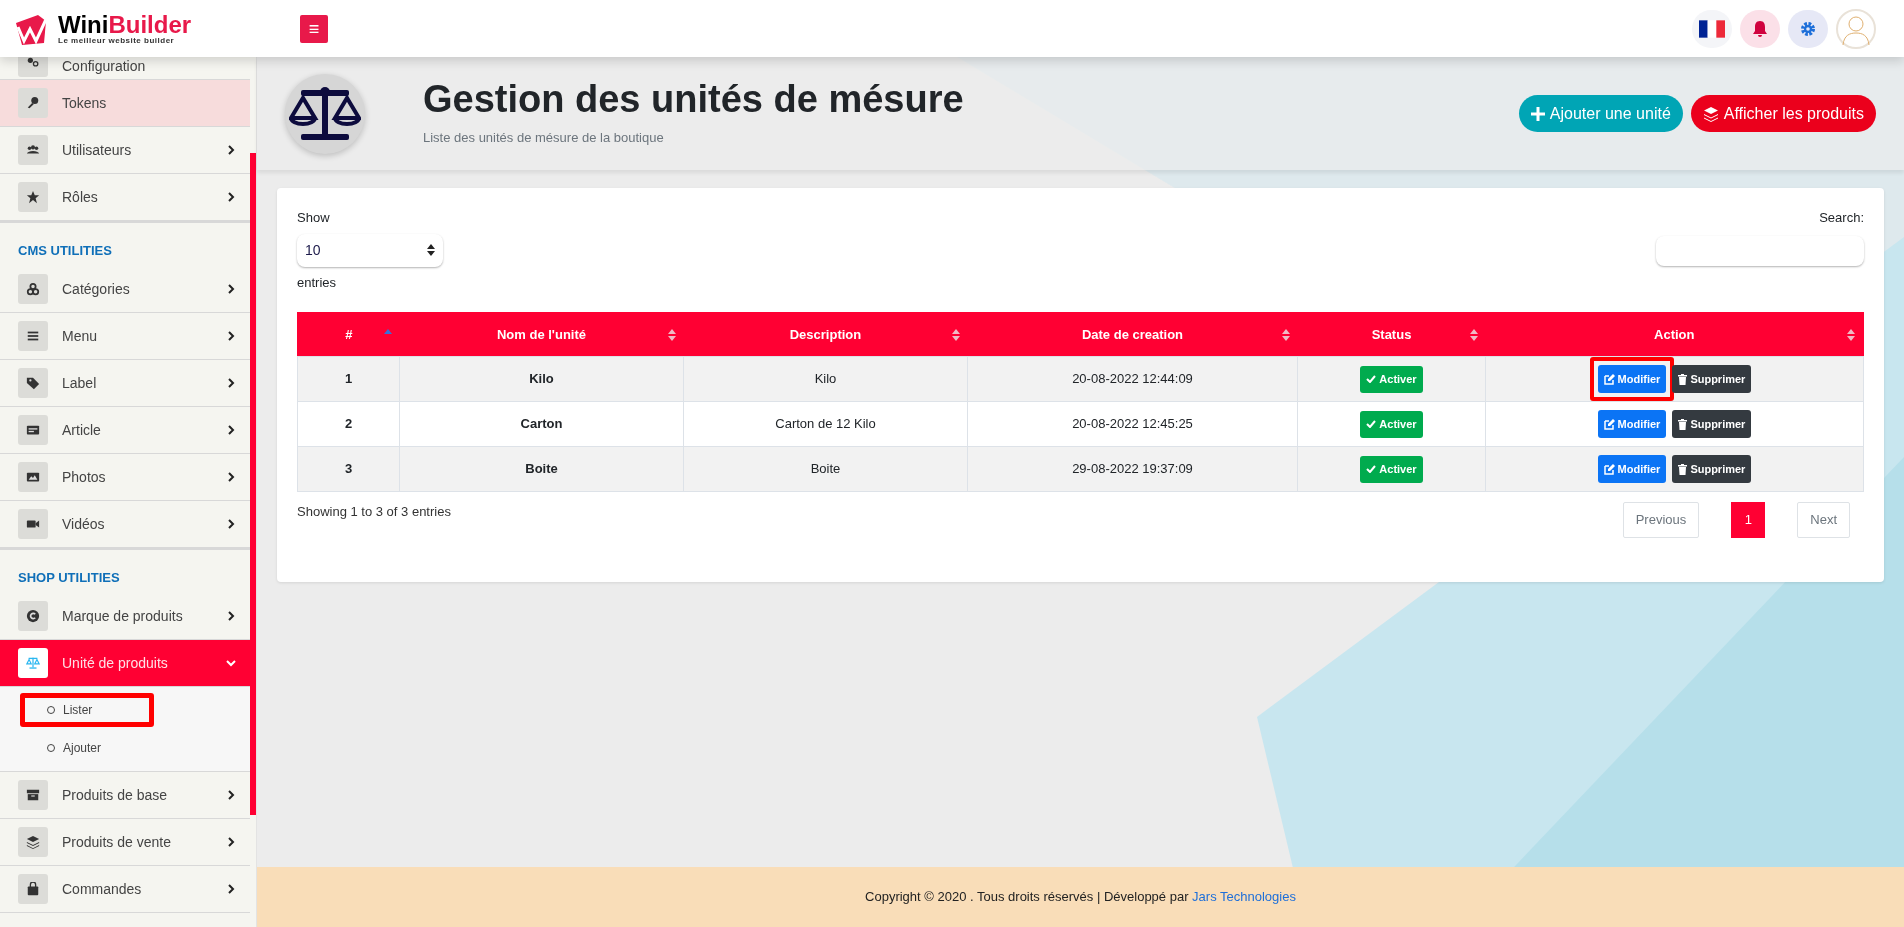 The width and height of the screenshot is (1904, 927). I want to click on french-flag-icon, so click(1712, 28).